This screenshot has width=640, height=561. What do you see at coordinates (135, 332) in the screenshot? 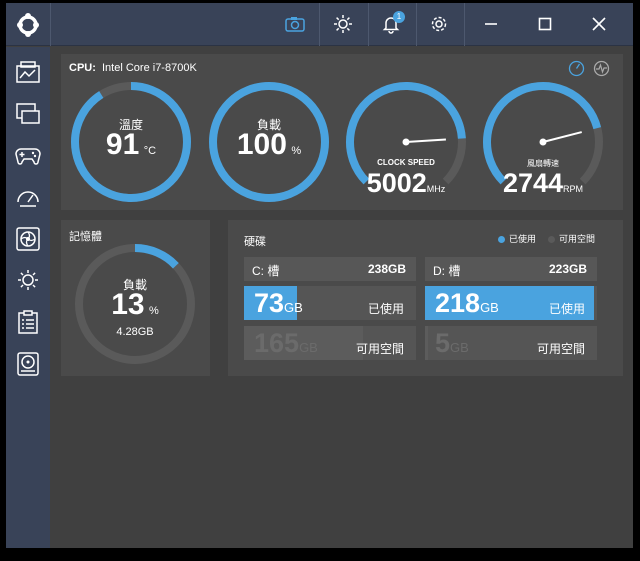
I see `memory-size: 4.28GB` at bounding box center [135, 332].